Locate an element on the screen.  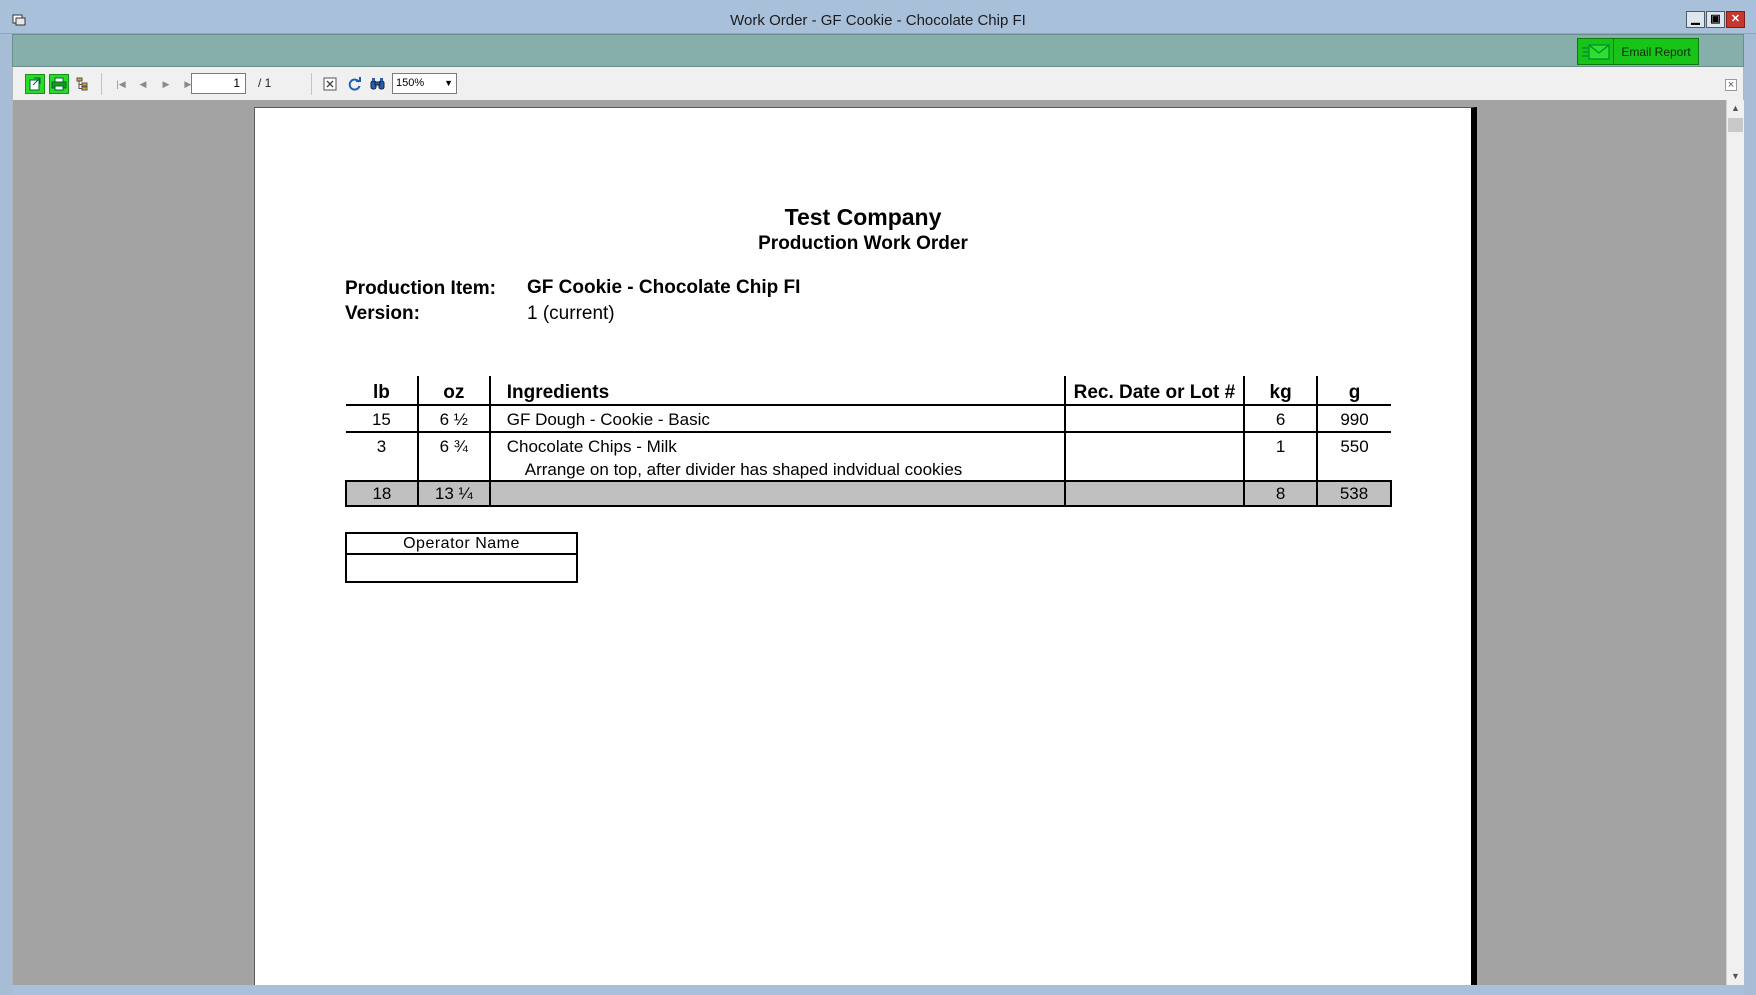
table-row: 15 6 ½ GF Dough - Cookie - Basic 6 990 is located at coordinates (868, 419).